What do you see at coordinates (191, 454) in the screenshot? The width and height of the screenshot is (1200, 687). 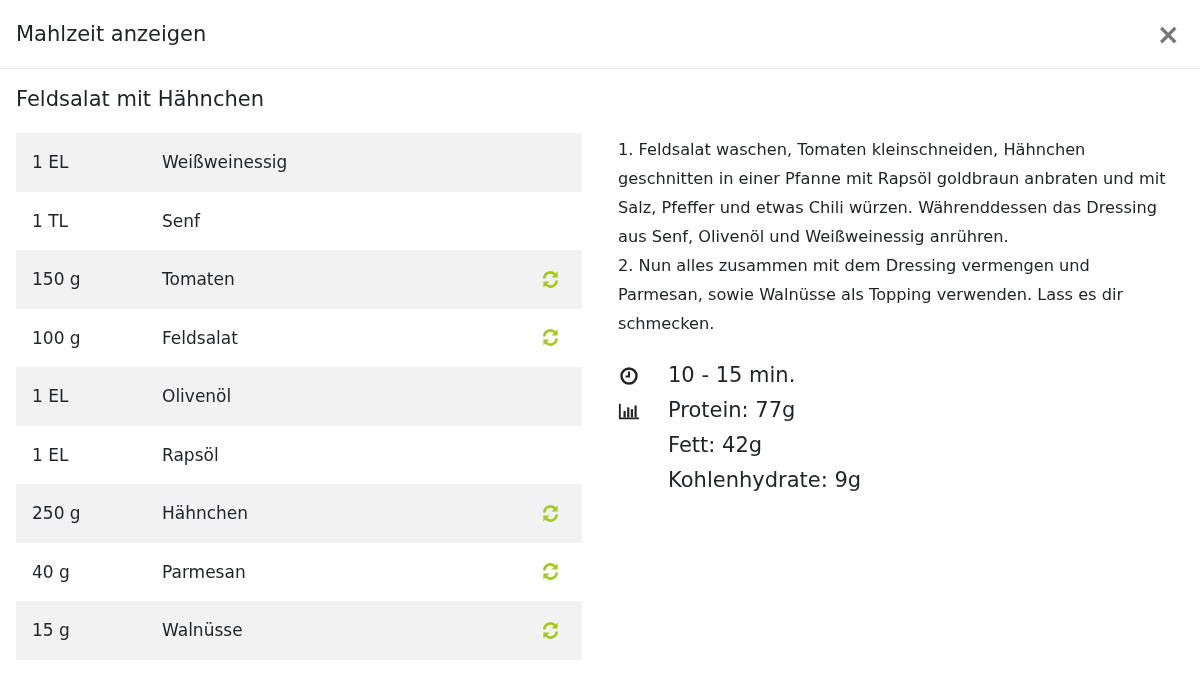 I see `ingredient-cell-text: Rapsöl` at bounding box center [191, 454].